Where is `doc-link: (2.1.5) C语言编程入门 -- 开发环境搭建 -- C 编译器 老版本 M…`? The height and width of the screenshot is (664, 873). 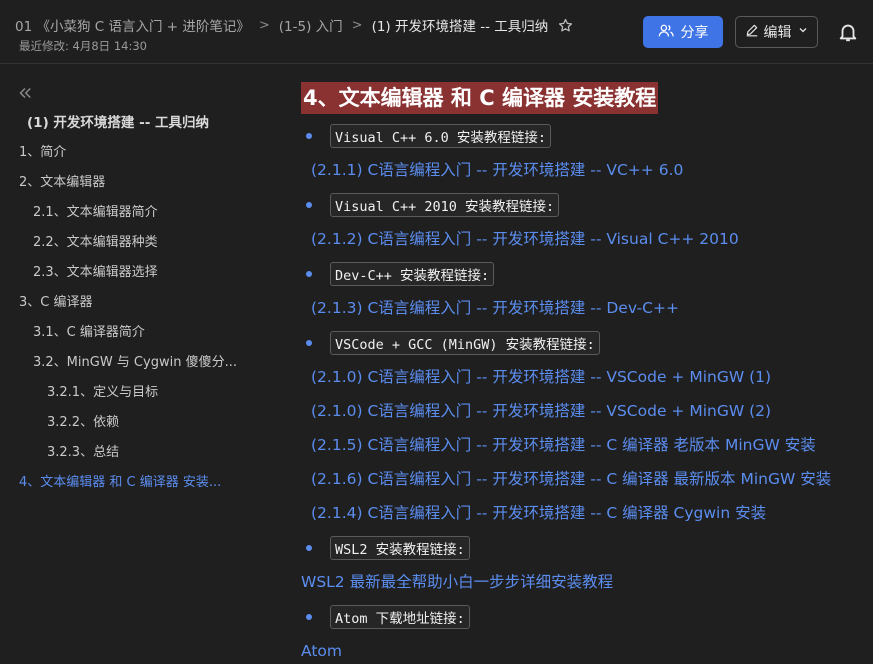
doc-link: (2.1.5) C语言编程入门 -- 开发环境搭建 -- C 编译器 老版本 M… is located at coordinates (563, 445).